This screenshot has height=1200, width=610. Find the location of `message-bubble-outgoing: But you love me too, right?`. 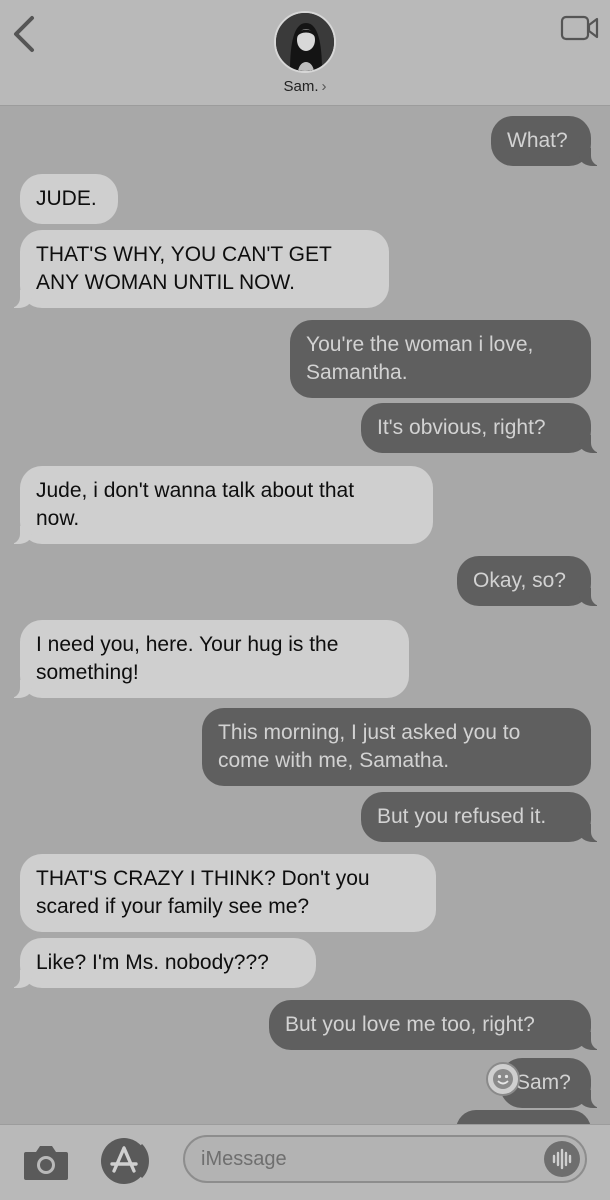

message-bubble-outgoing: But you love me too, right? is located at coordinates (436, 1025).